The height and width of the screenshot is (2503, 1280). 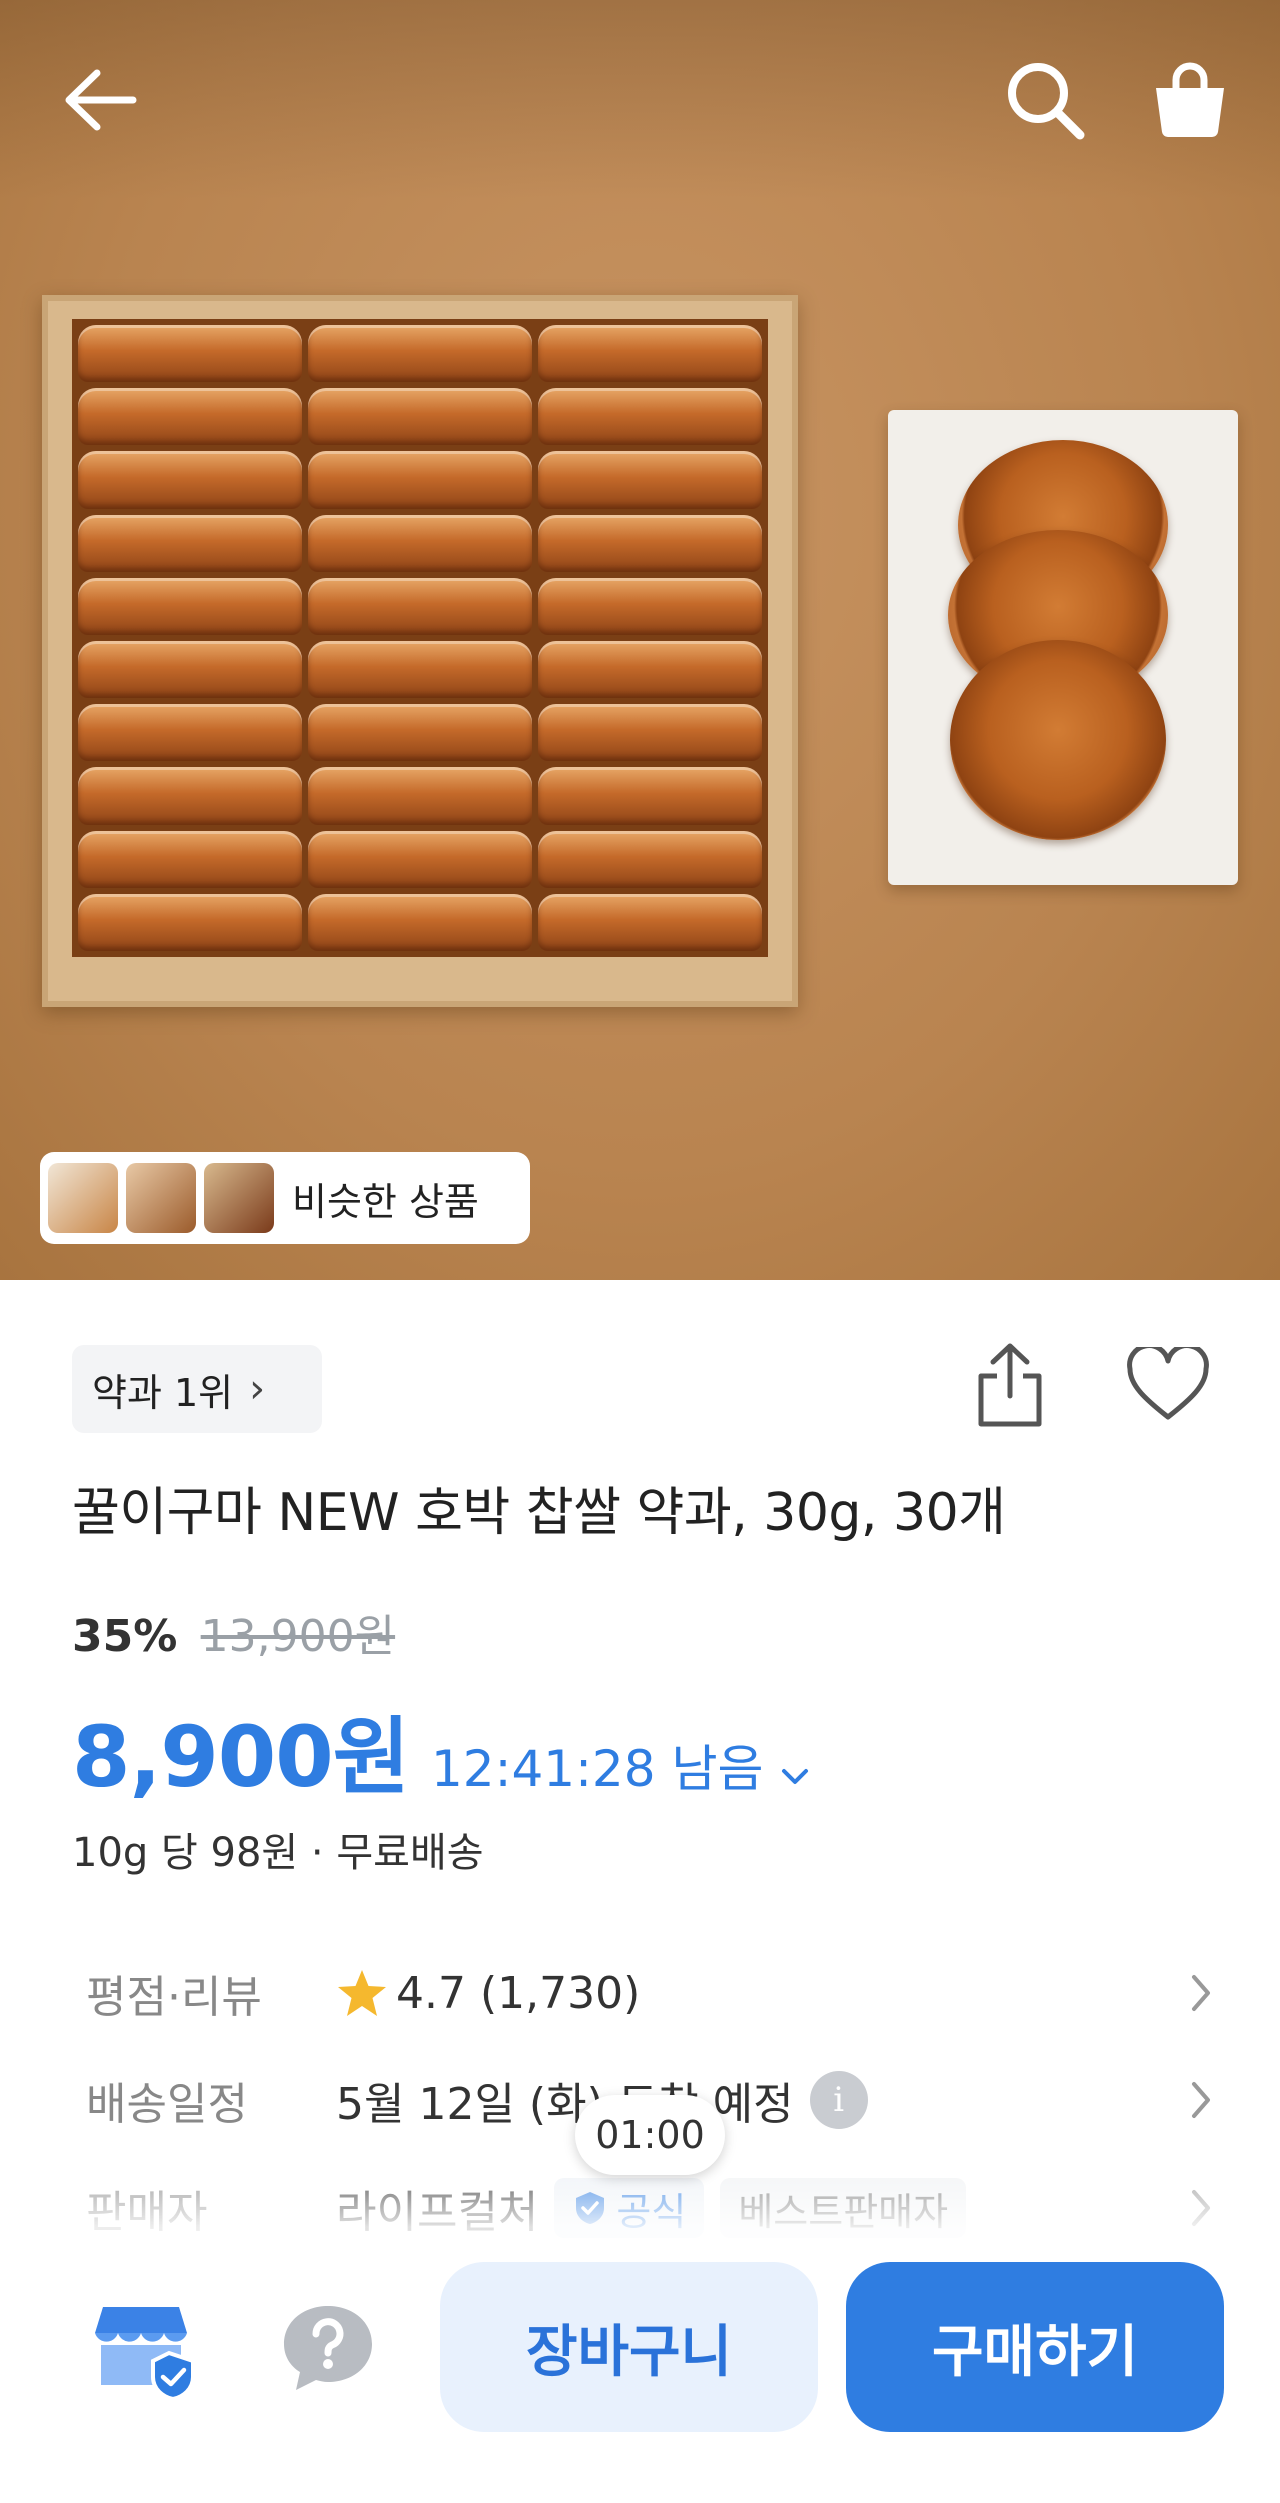 I want to click on chevron-right-icon: ›, so click(x=257, y=1389).